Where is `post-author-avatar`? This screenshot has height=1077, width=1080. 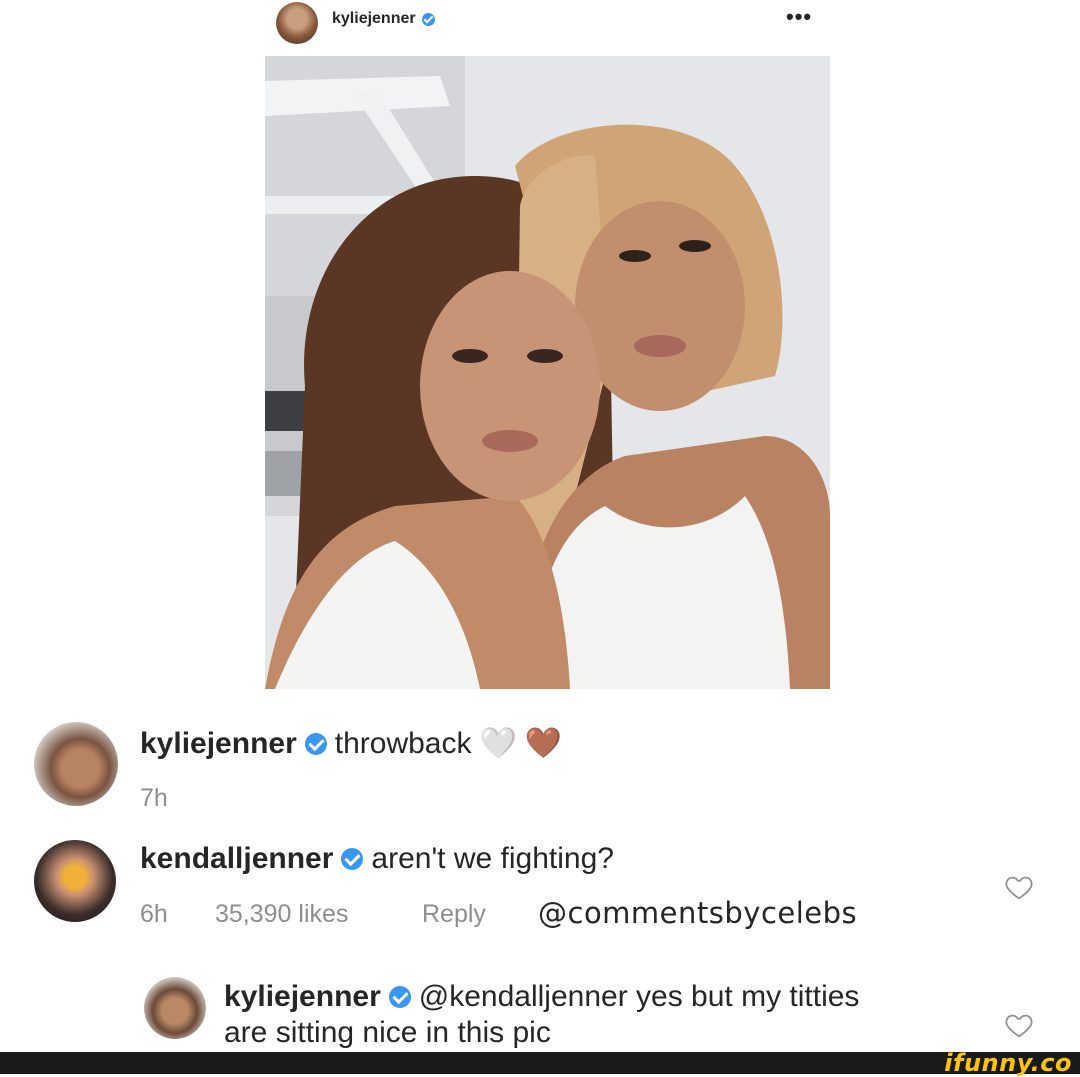 post-author-avatar is located at coordinates (297, 23).